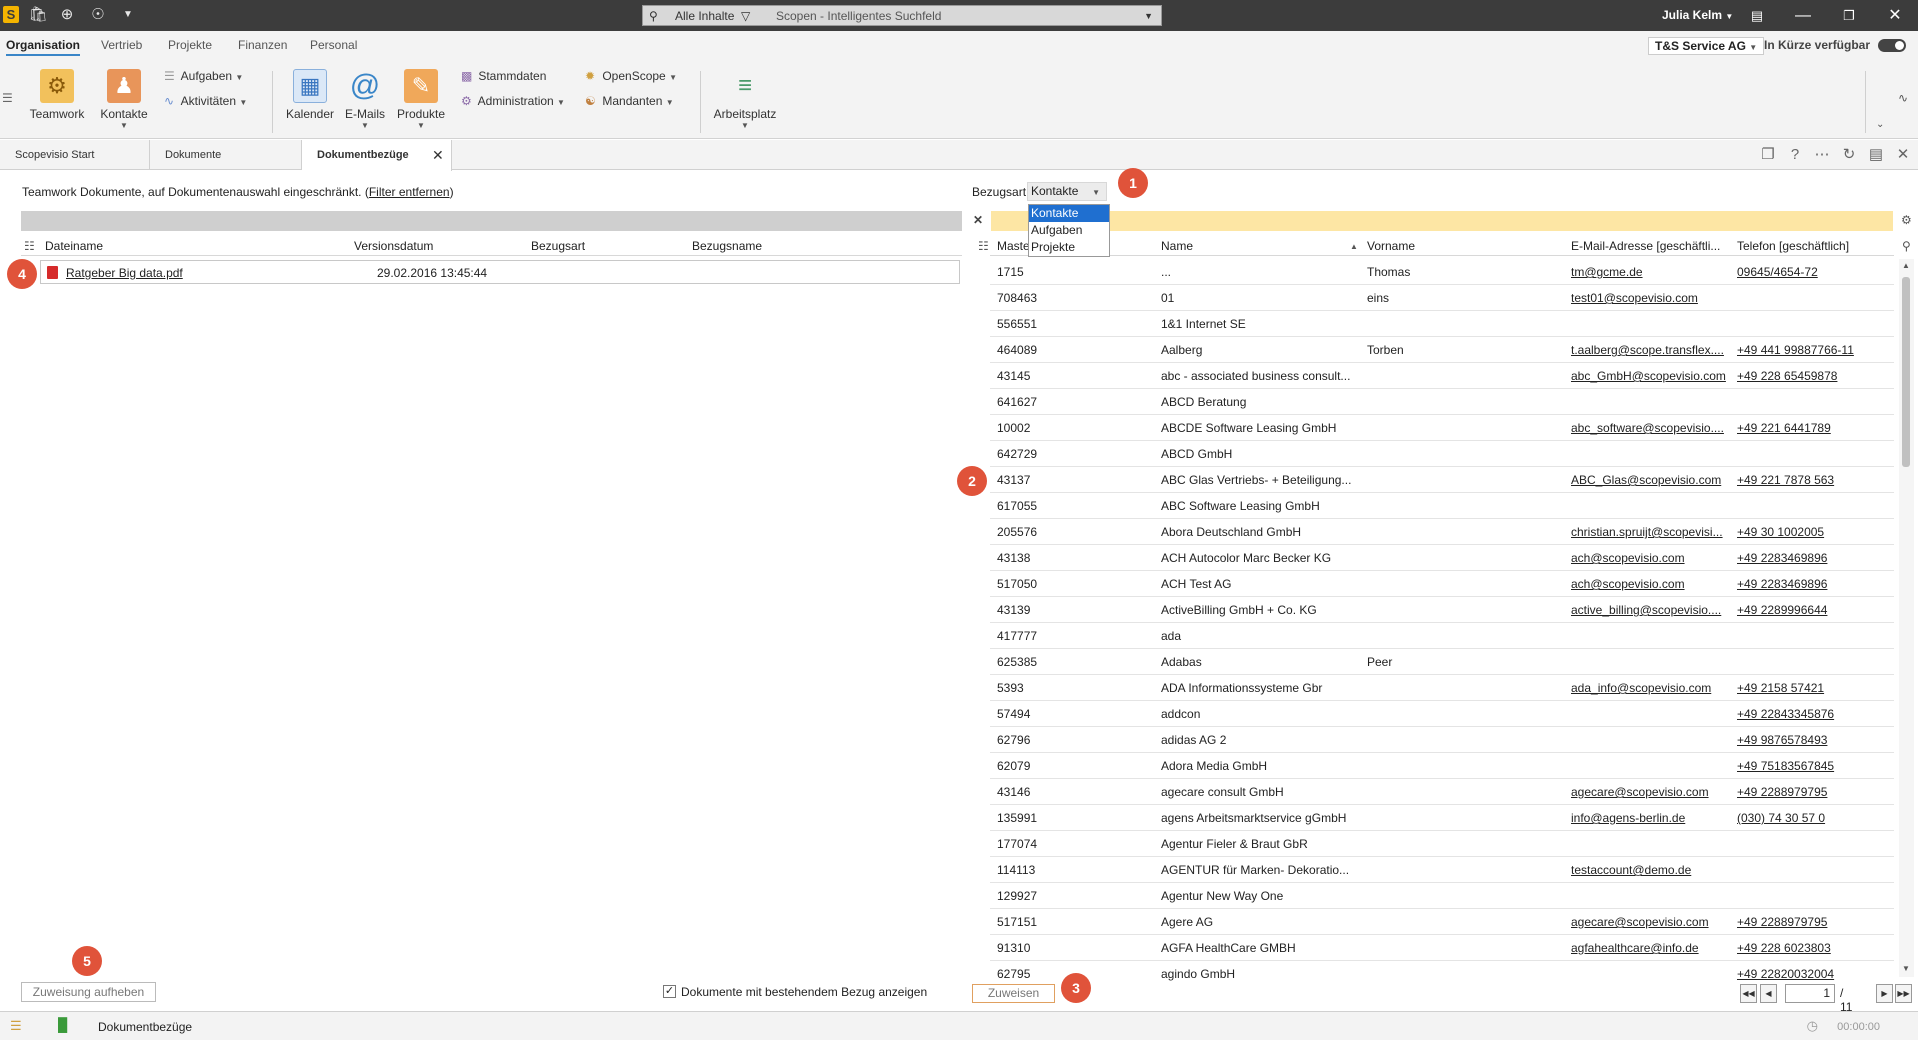 The height and width of the screenshot is (1040, 1918). What do you see at coordinates (409, 192) in the screenshot?
I see `remove-filter-link: Filter entfernen` at bounding box center [409, 192].